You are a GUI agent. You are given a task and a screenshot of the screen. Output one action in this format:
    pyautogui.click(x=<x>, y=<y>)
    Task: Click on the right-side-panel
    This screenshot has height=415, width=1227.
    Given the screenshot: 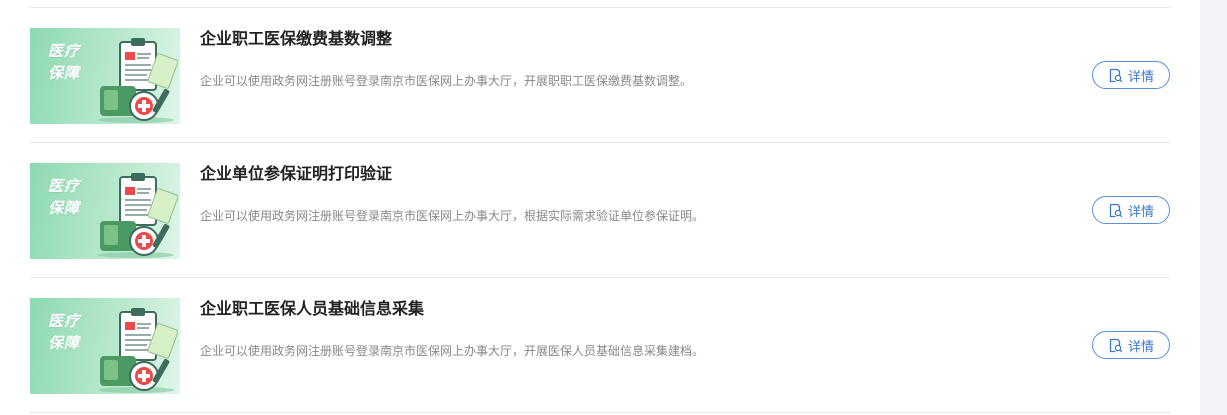 What is the action you would take?
    pyautogui.click(x=1213, y=207)
    